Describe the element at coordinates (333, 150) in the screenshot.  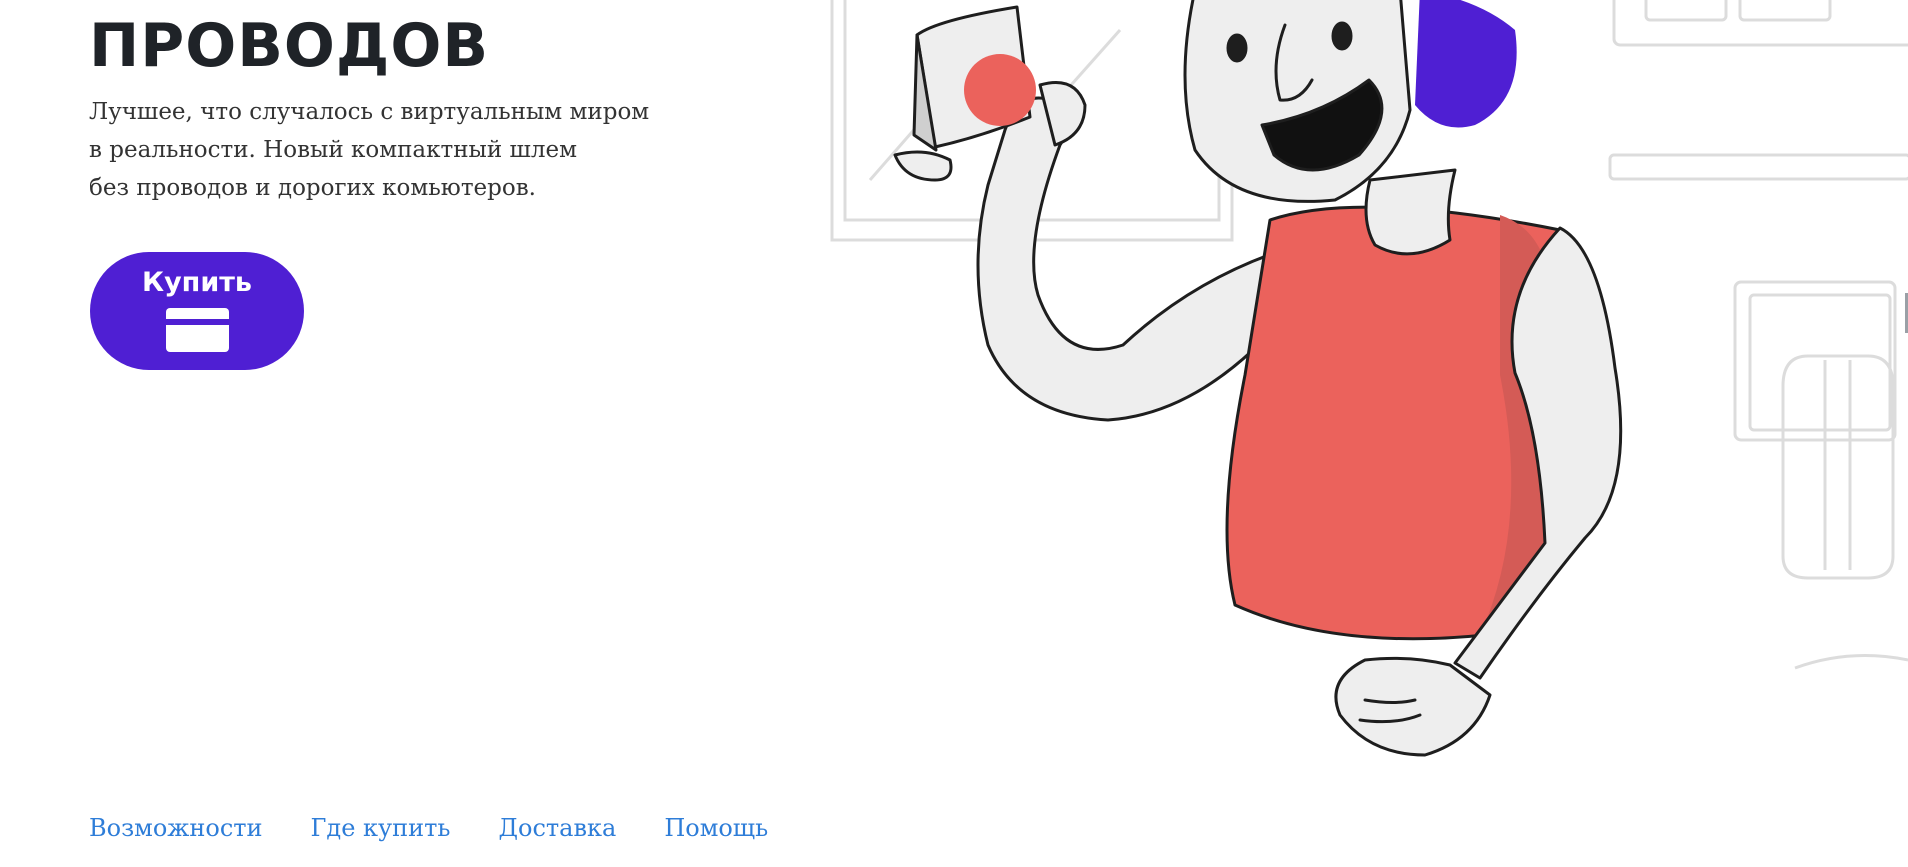
I see `description-line: в реальности. Новый компактный шлем` at that location.